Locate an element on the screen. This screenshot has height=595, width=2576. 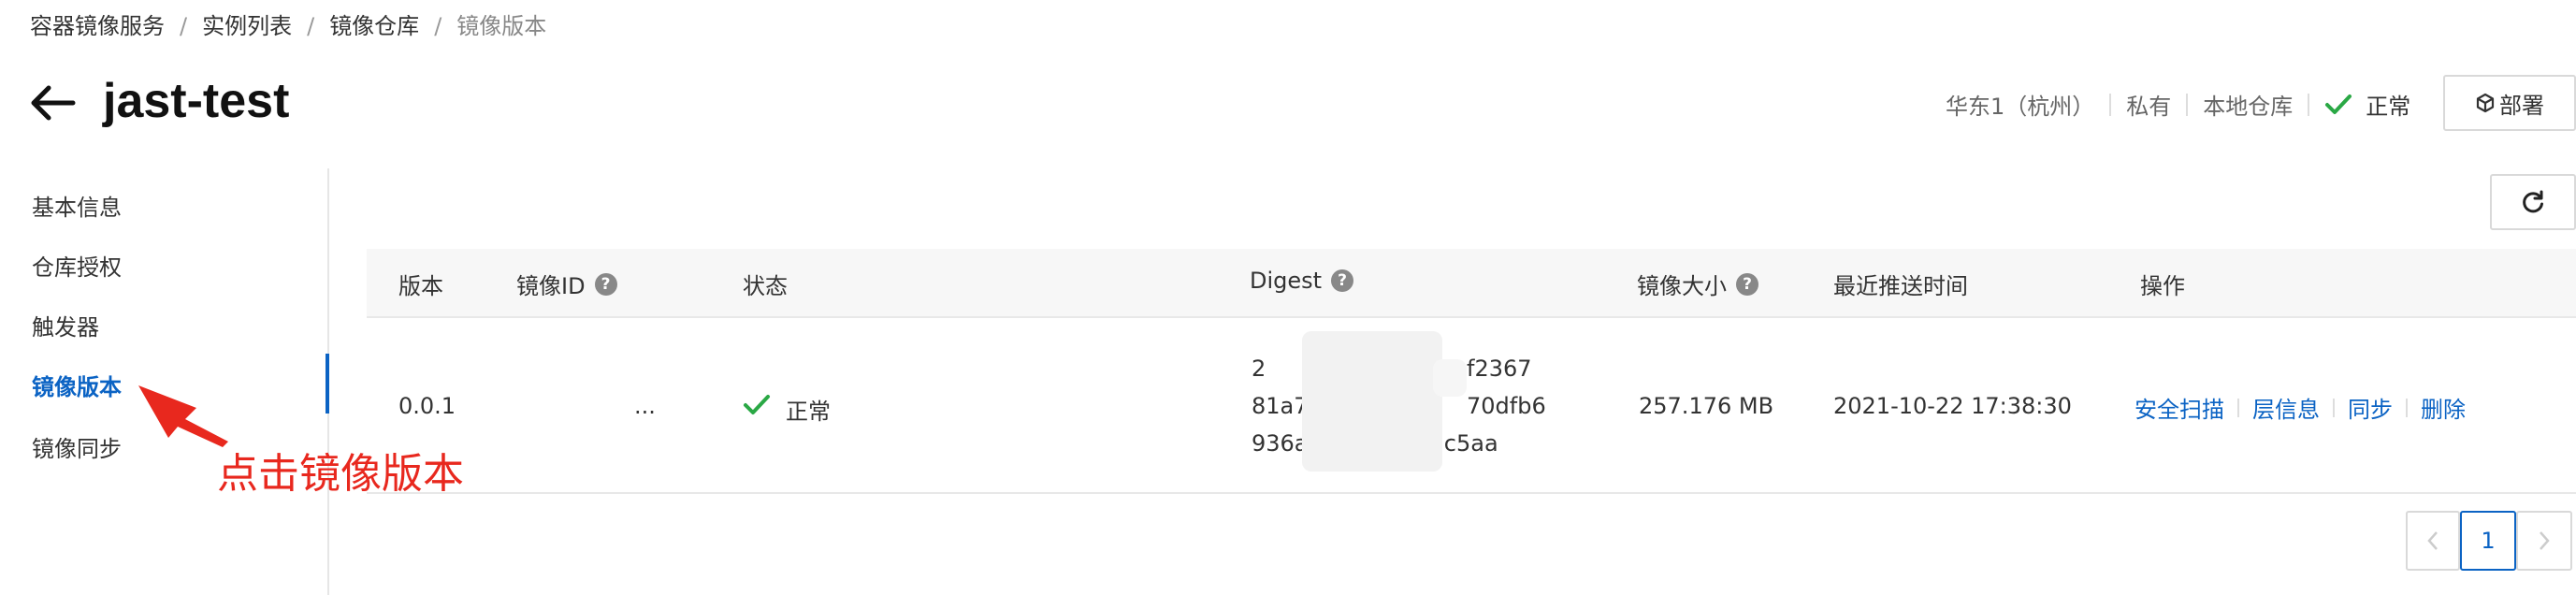
digest-fragment: f2367 is located at coordinates (1499, 369).